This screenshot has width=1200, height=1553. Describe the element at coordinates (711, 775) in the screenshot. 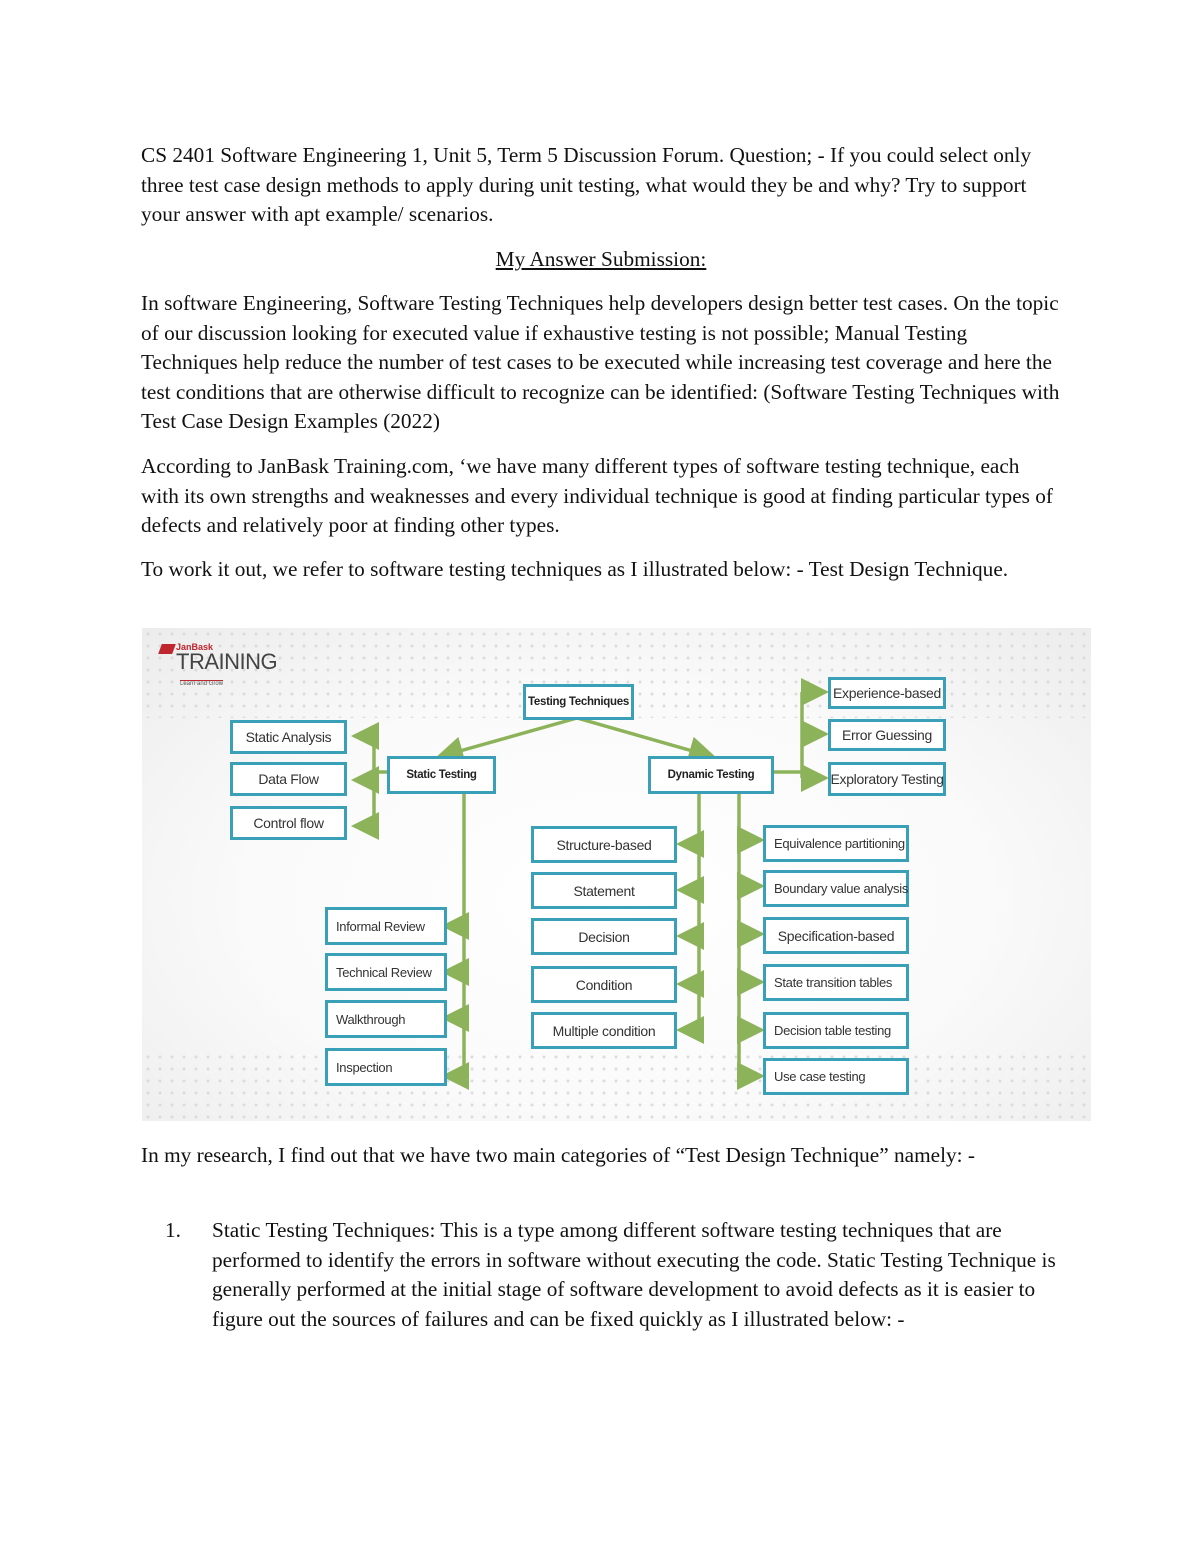

I see `node-dynamic-testing: Dynamic Testing` at that location.